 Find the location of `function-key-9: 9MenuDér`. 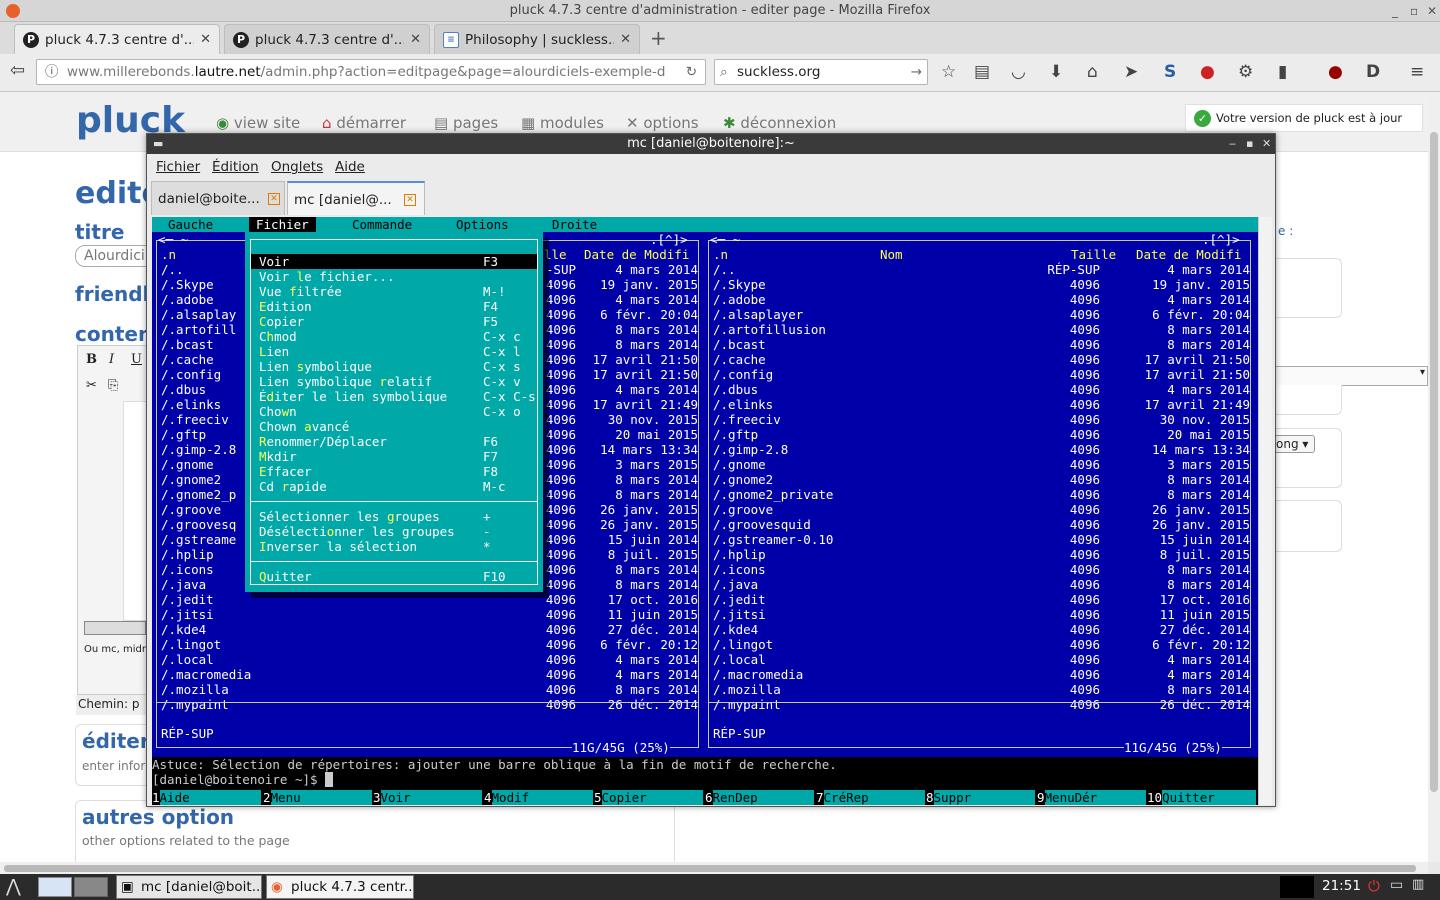

function-key-9: 9MenuDér is located at coordinates (1092, 797).